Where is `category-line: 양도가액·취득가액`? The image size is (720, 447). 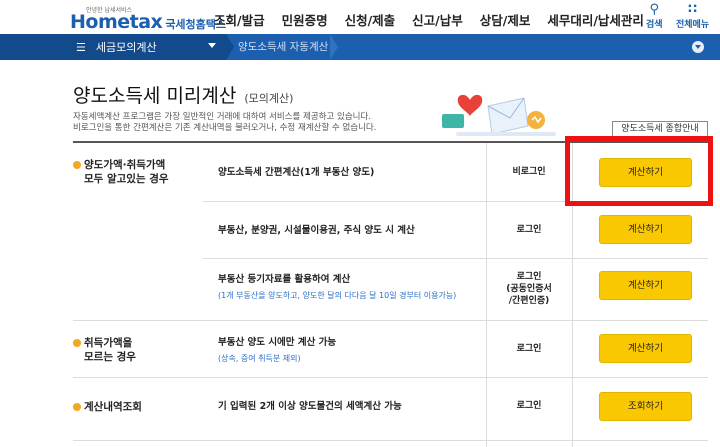 category-line: 양도가액·취득가액 is located at coordinates (125, 165).